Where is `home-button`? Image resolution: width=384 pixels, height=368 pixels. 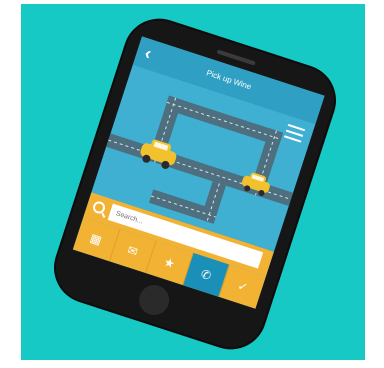 home-button is located at coordinates (154, 300).